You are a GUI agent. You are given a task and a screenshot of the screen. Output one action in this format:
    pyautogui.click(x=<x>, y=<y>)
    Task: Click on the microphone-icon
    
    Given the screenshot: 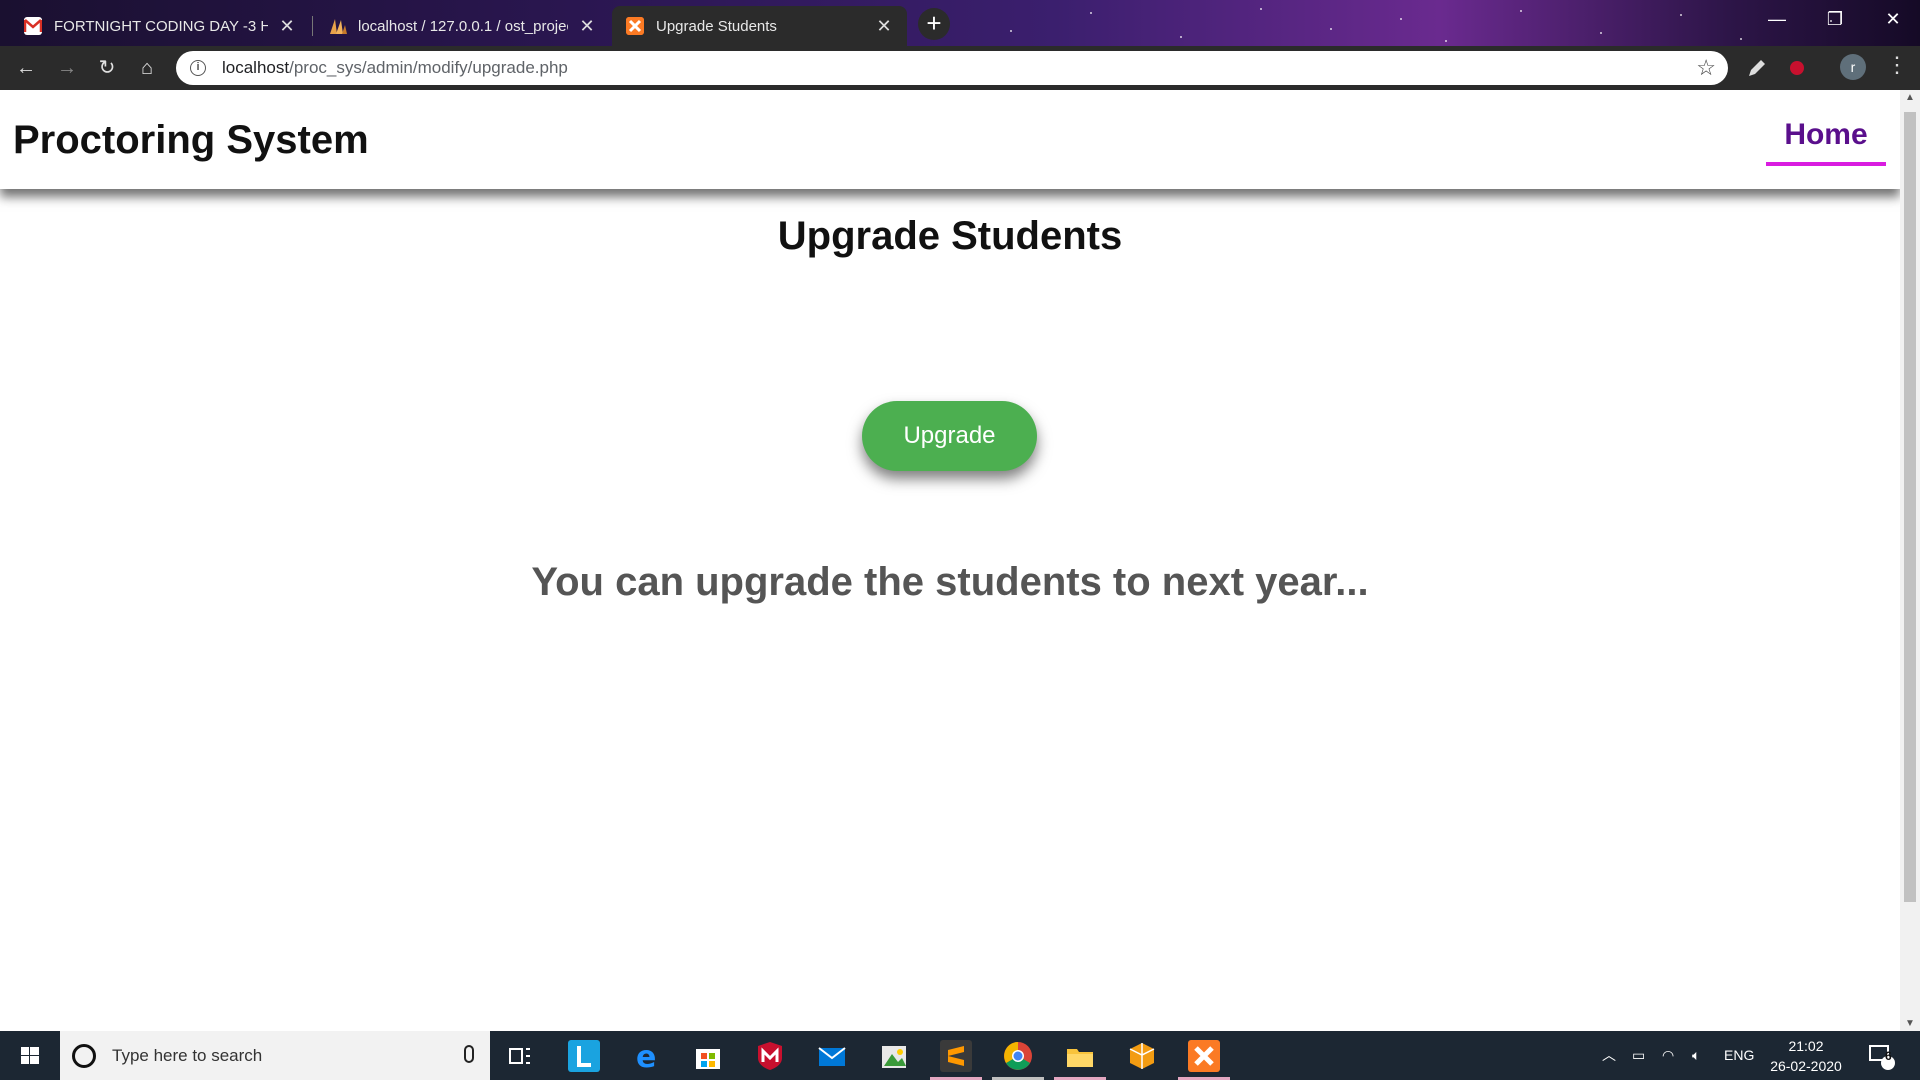 What is the action you would take?
    pyautogui.click(x=469, y=1054)
    